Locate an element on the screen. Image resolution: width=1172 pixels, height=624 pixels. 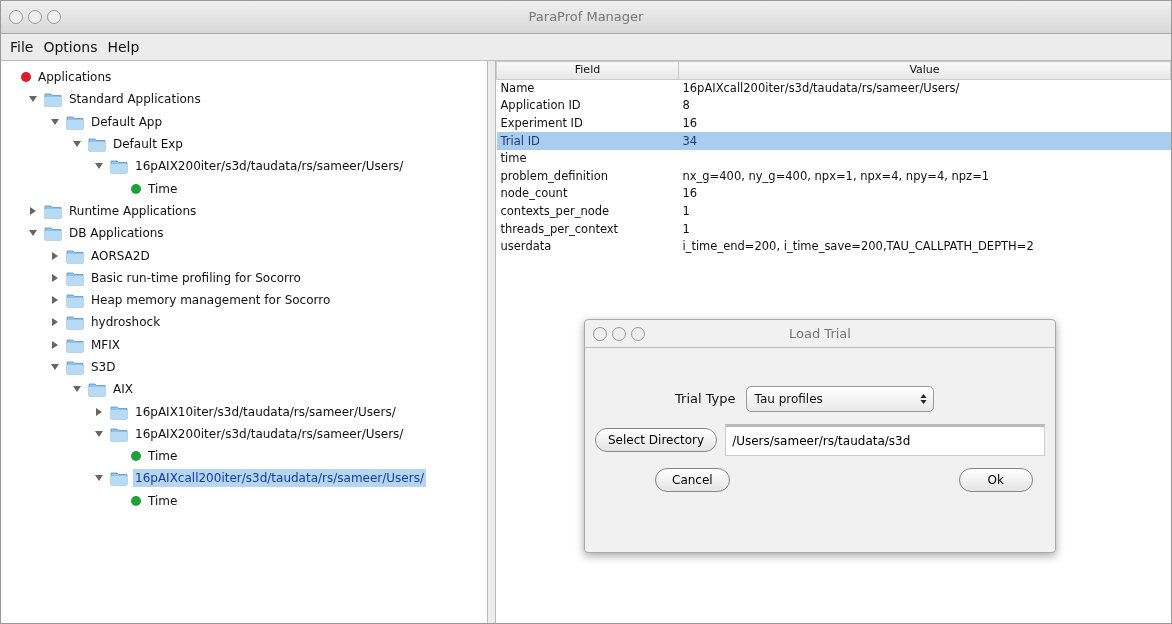
menu-item: Options is located at coordinates (70, 47).